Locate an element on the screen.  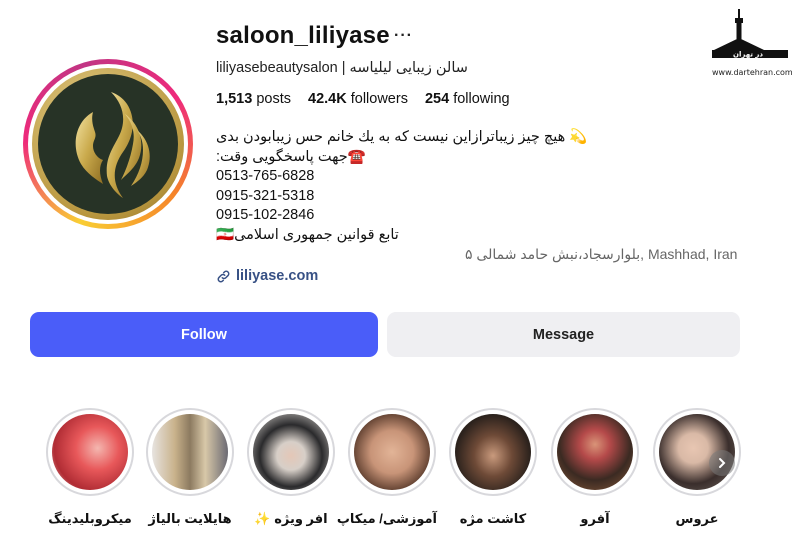
watermark-title: در تهران is located at coordinates (748, 55).